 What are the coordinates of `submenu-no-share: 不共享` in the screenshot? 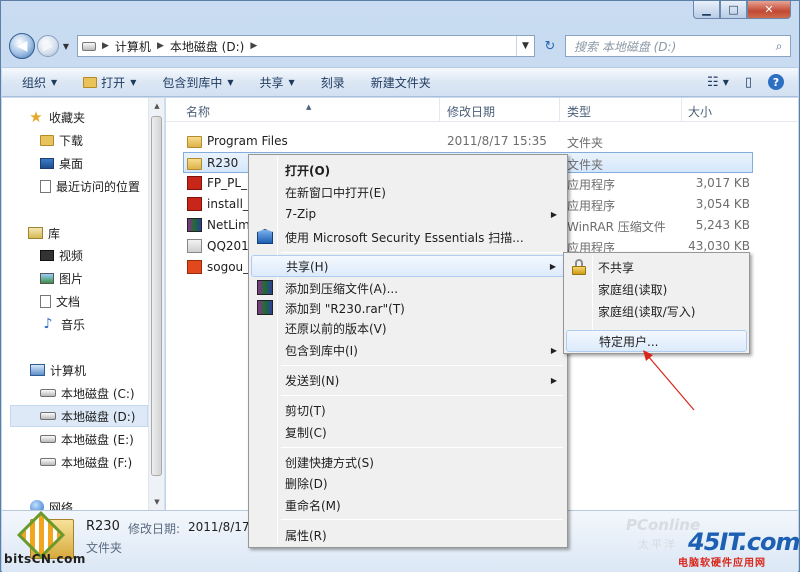 It's located at (656, 267).